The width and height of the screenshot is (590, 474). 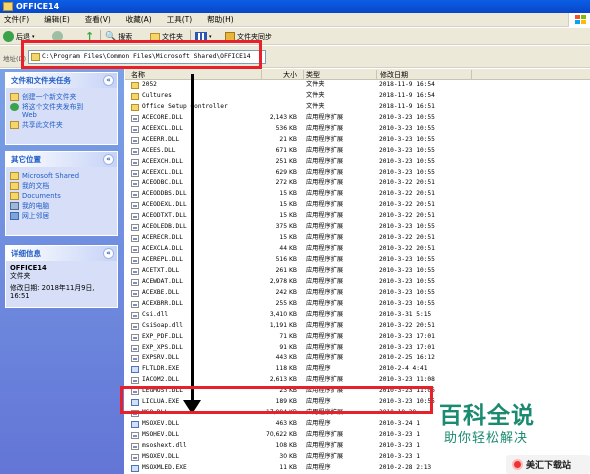 I want to click on file-name: ACEES.DLL, so click(x=159, y=150).